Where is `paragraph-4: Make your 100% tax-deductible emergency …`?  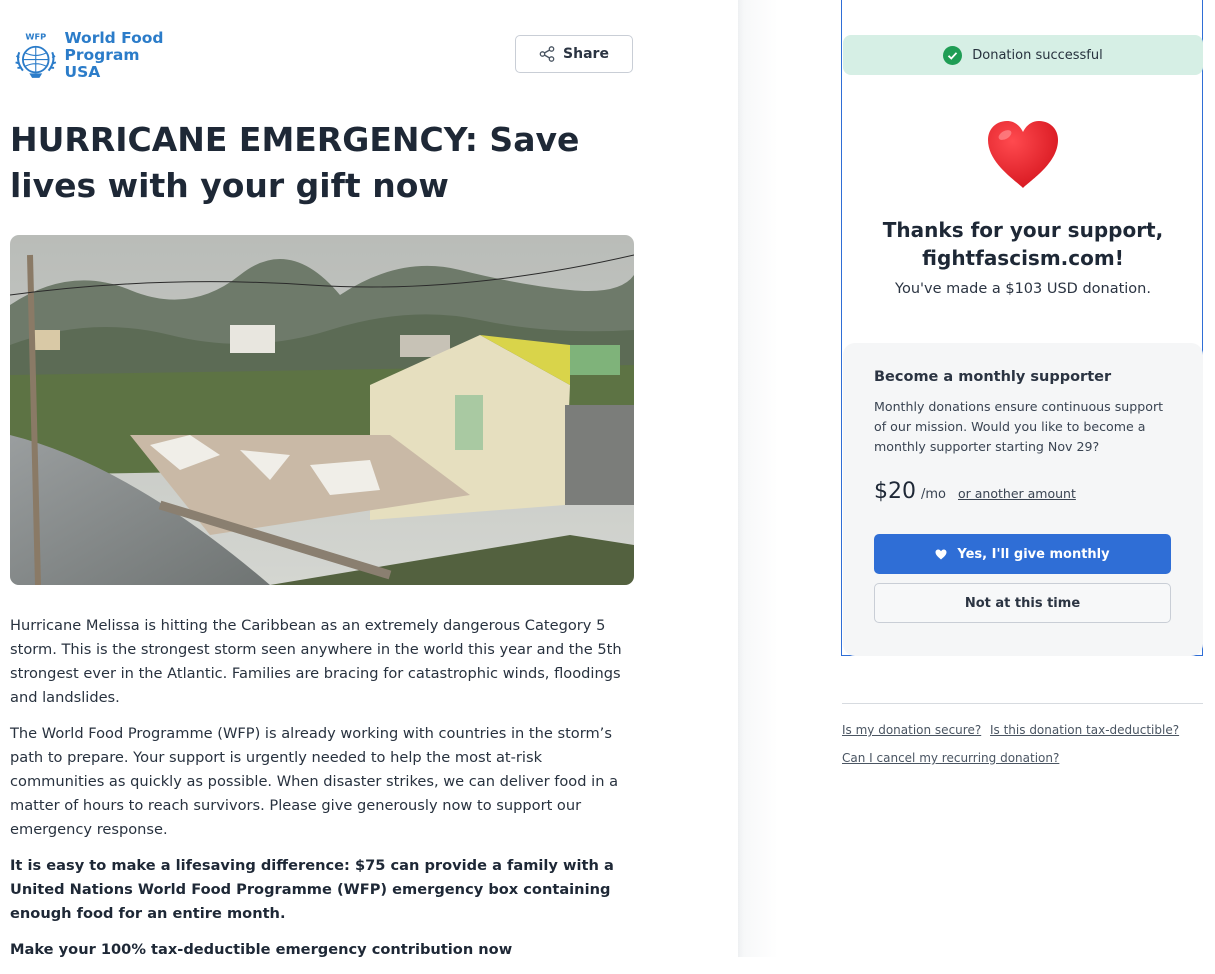 paragraph-4: Make your 100% tax-deductible emergency … is located at coordinates (261, 949).